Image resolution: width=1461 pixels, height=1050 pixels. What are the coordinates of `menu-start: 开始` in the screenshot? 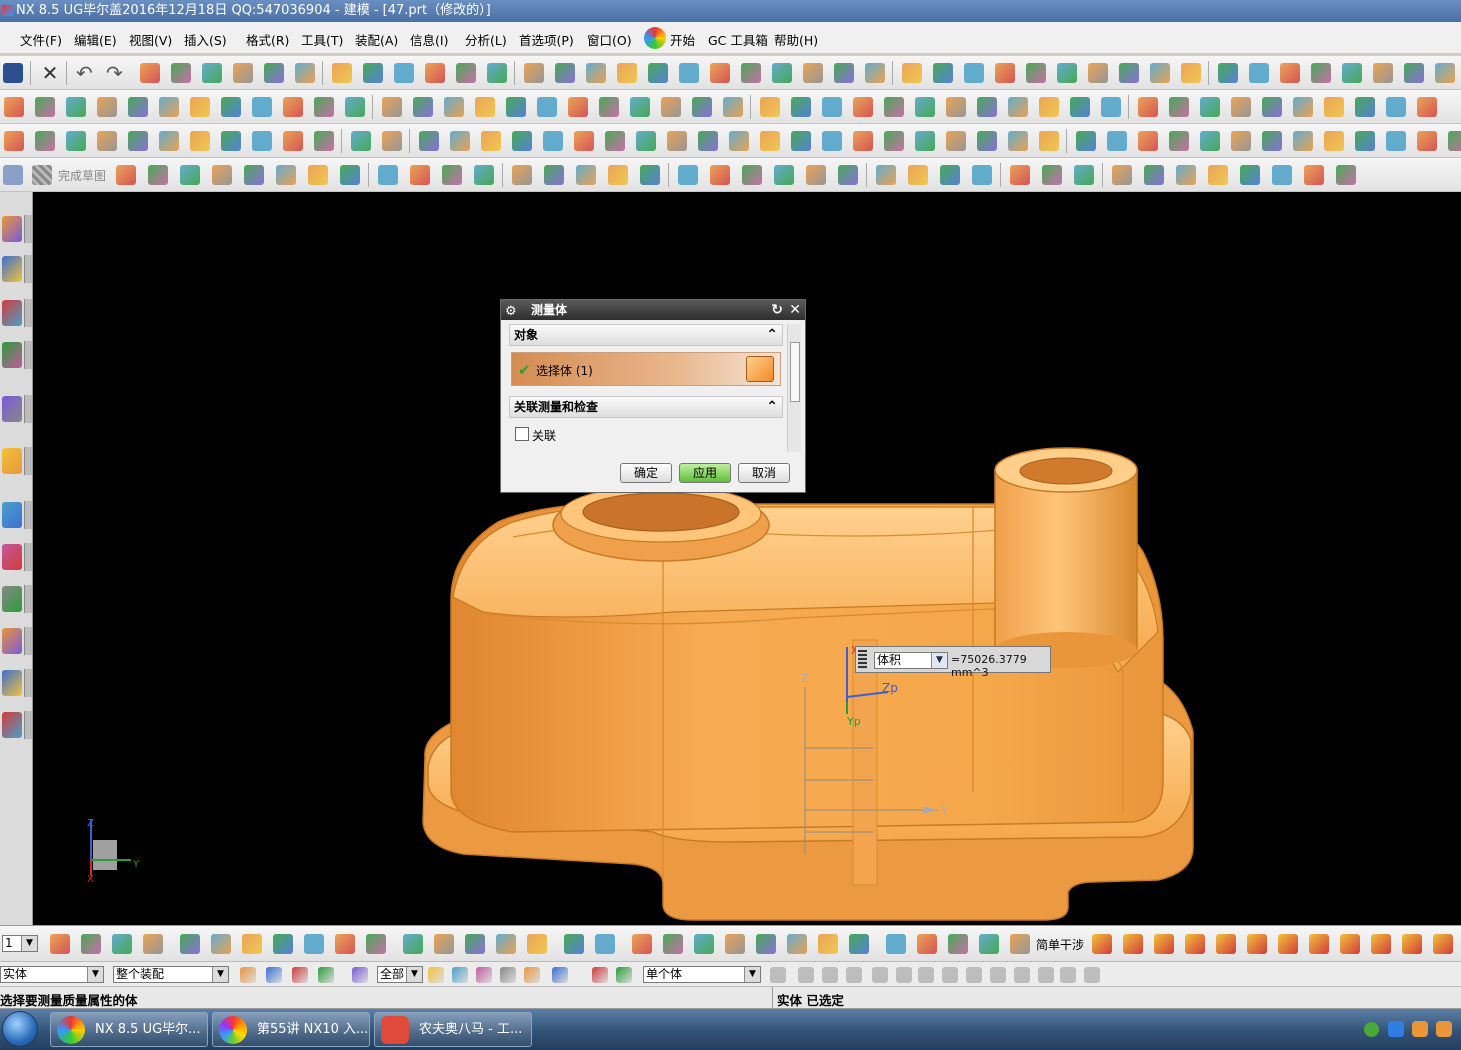 It's located at (682, 39).